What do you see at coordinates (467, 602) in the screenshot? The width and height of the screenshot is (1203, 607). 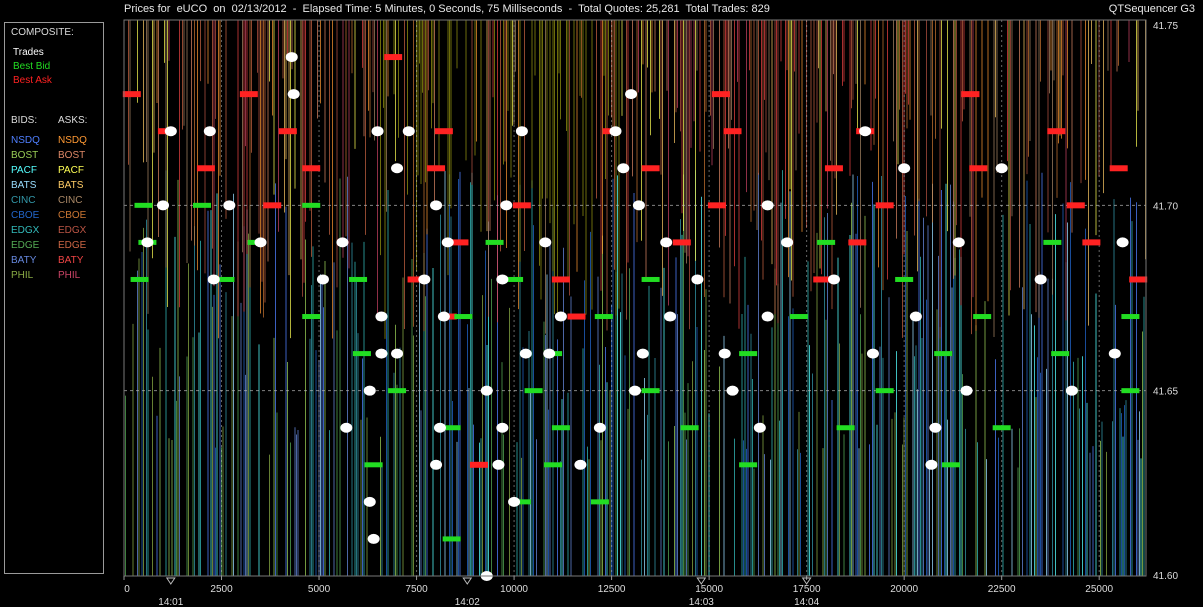 I see `time-marker-label: 14:02` at bounding box center [467, 602].